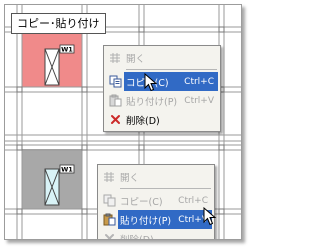 The width and height of the screenshot is (320, 247). I want to click on context-menu-paste: 開く コピー(C) Ctrl+C 貼り付け(P) Ctrl+V 削除(D), so click(156, 202).